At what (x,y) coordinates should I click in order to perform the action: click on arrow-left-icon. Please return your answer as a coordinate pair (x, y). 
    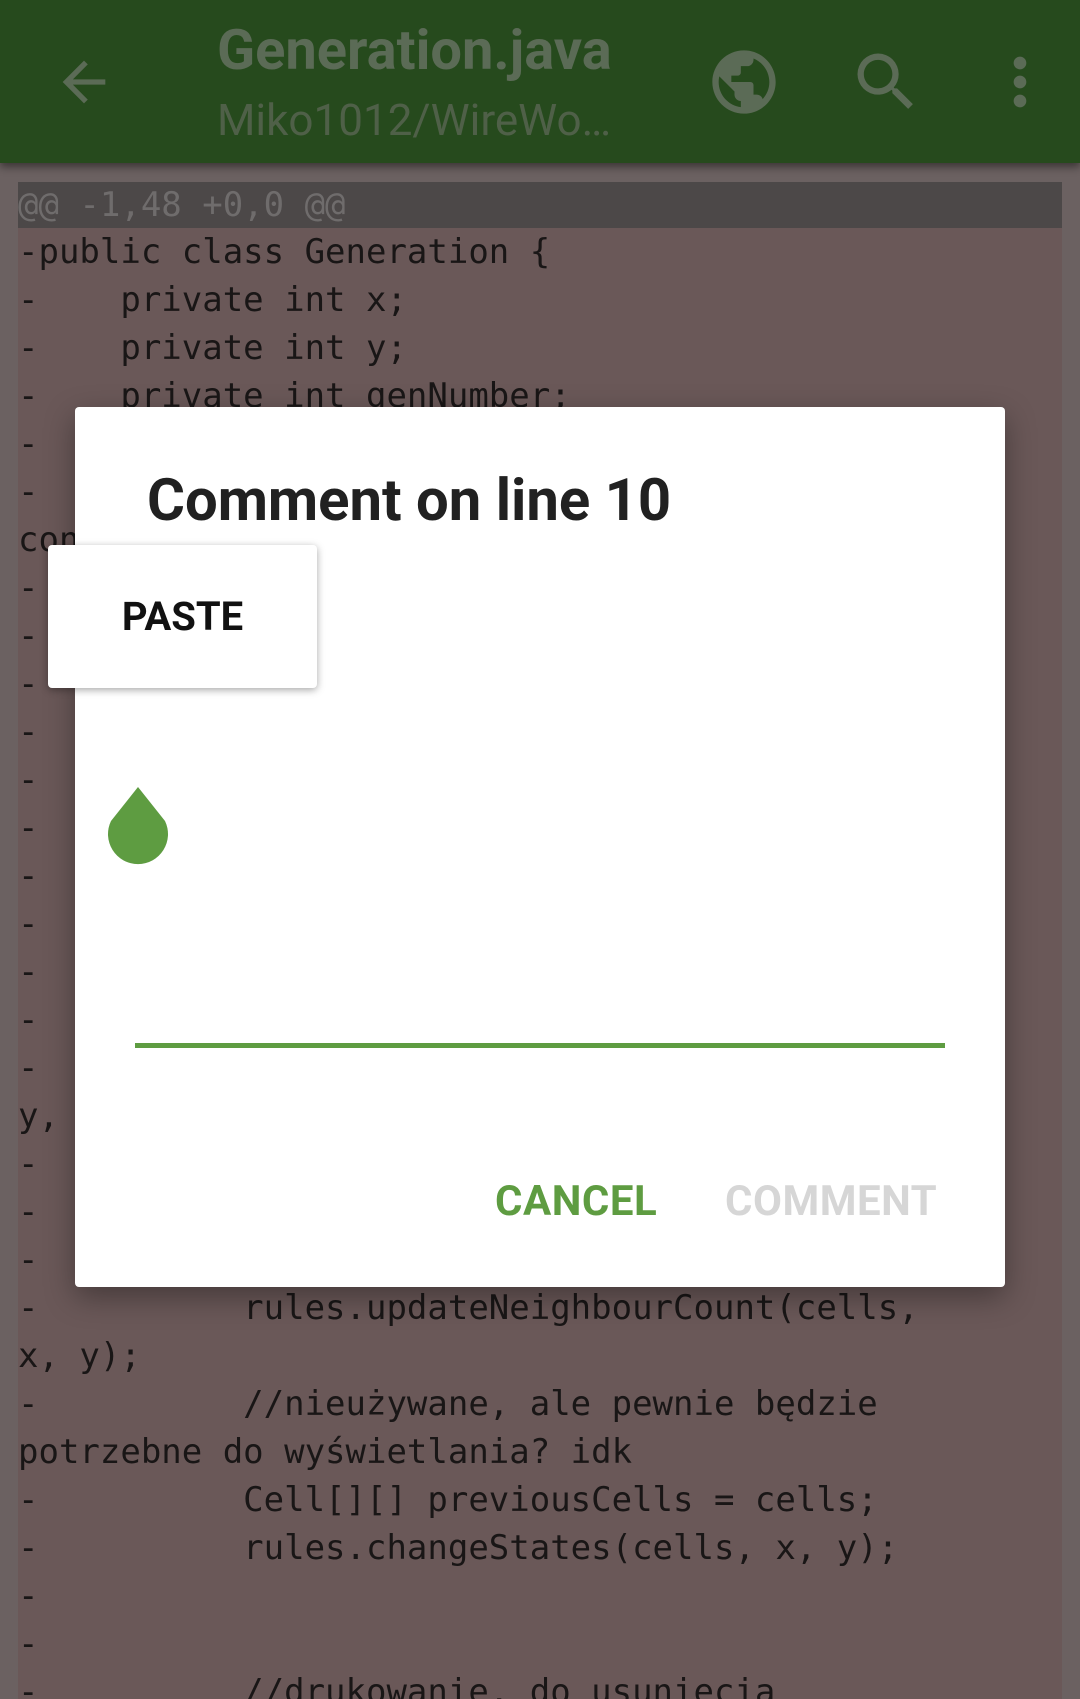
    Looking at the image, I should click on (84, 82).